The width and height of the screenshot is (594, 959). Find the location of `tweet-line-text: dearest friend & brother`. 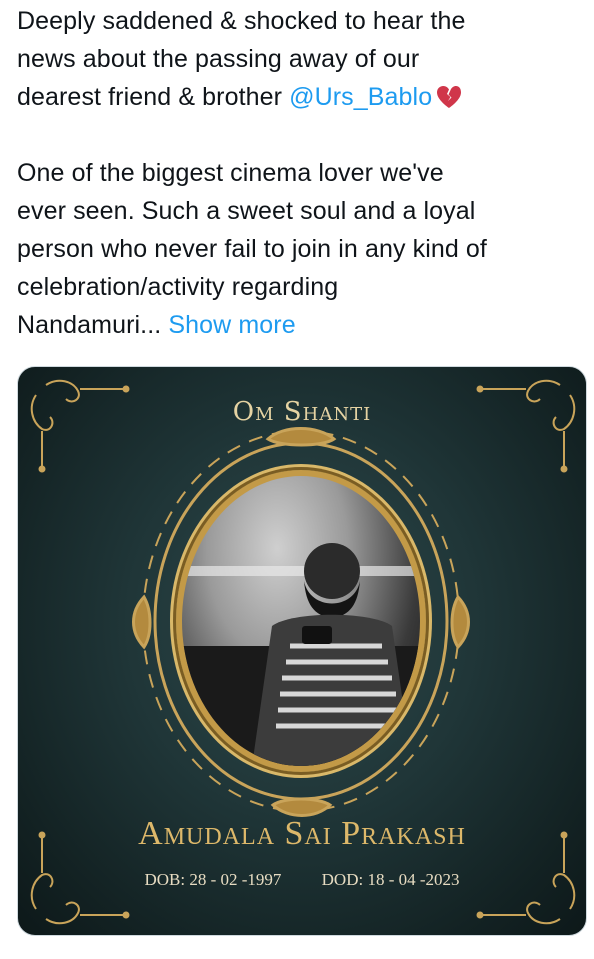

tweet-line-text: dearest friend & brother is located at coordinates (153, 97).